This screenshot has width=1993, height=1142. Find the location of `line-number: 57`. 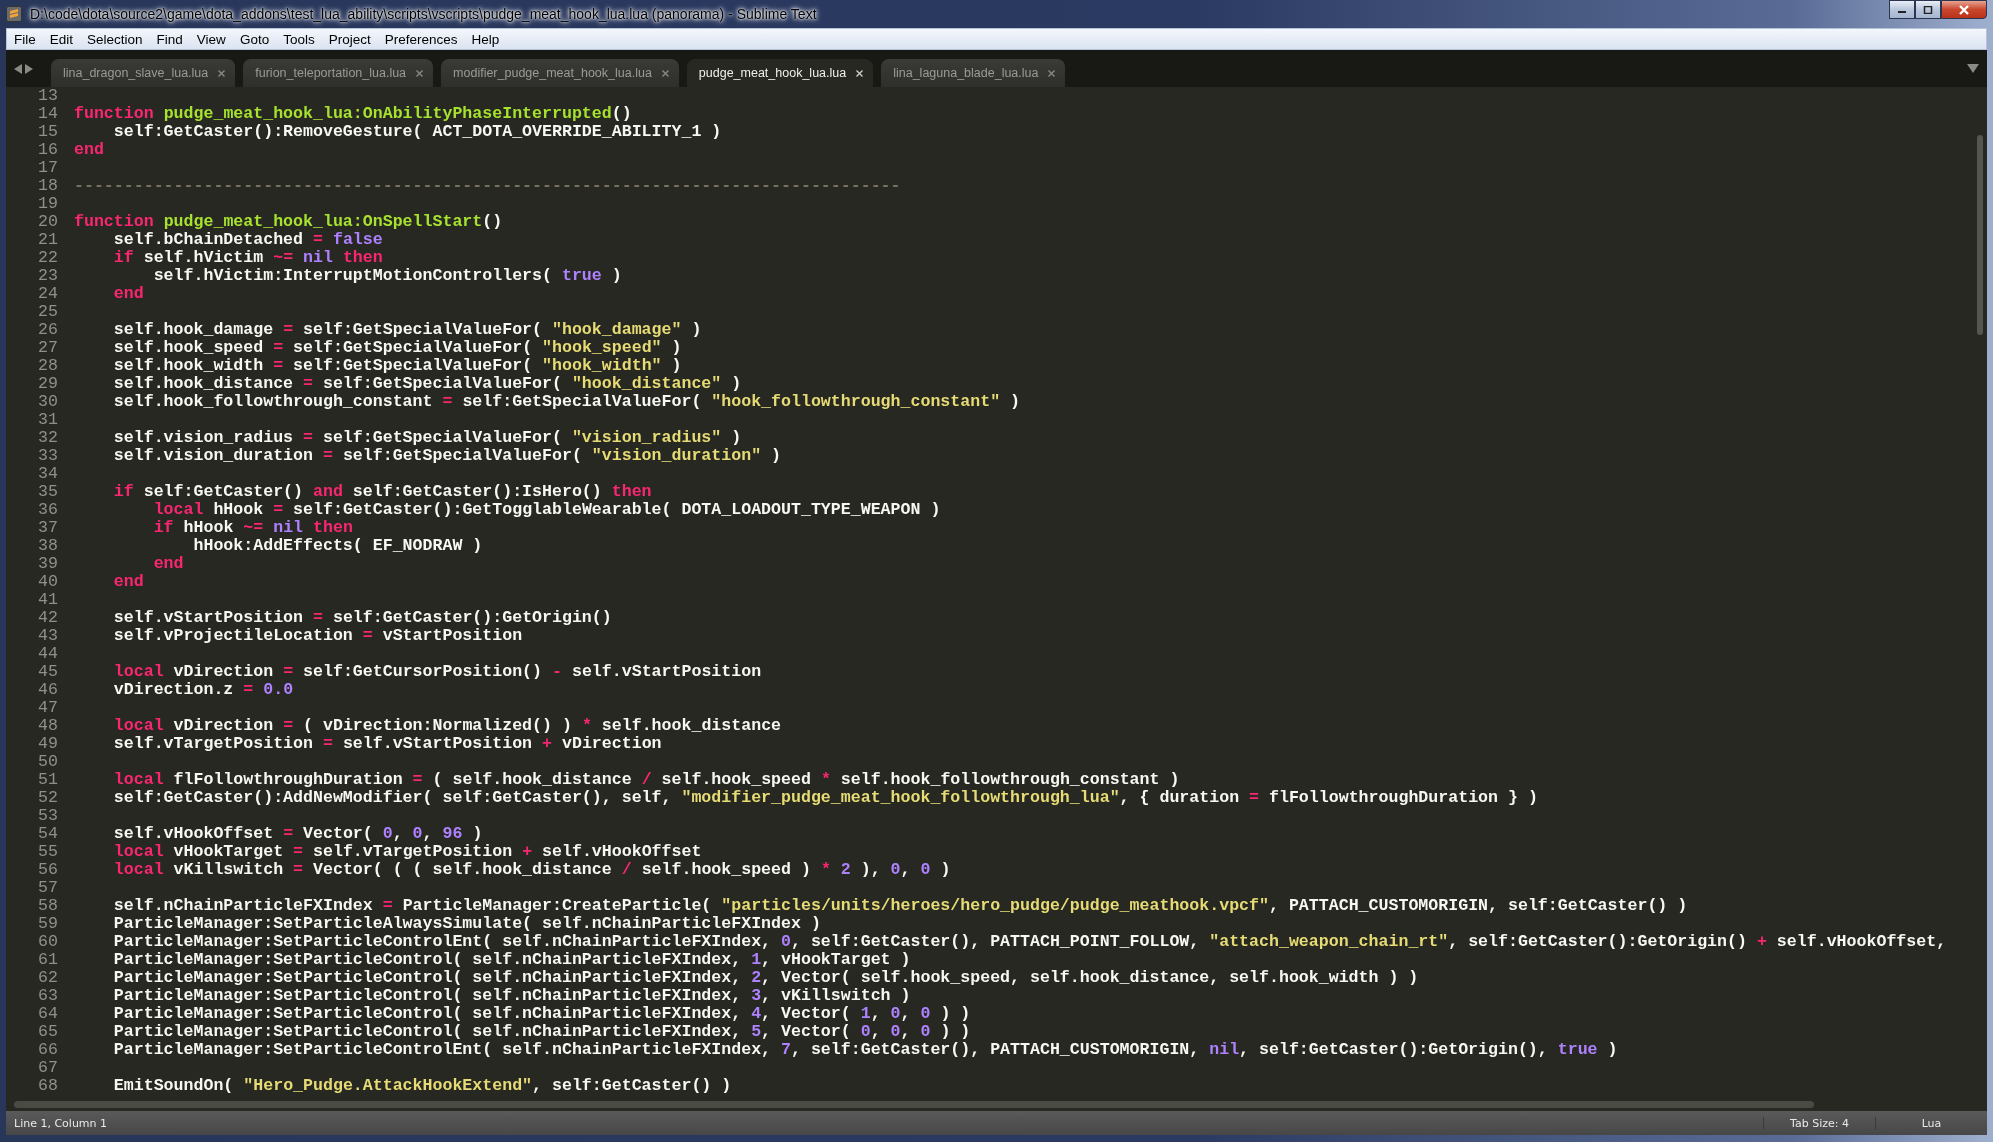

line-number: 57 is located at coordinates (48, 888).